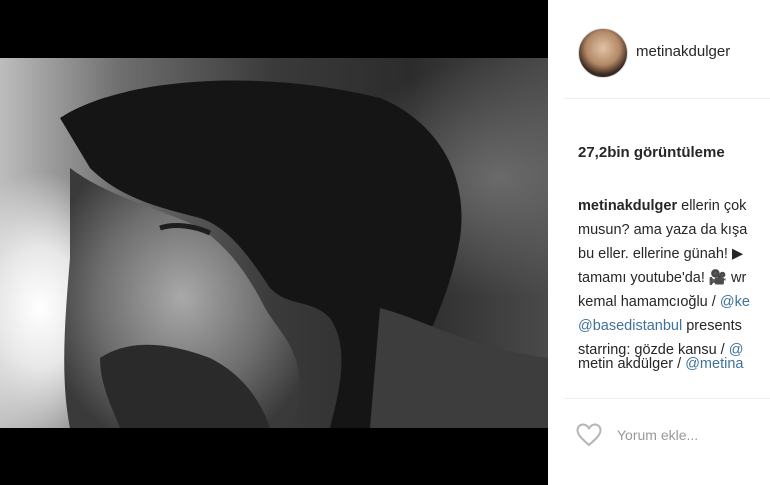 The height and width of the screenshot is (485, 770). Describe the element at coordinates (663, 230) in the screenshot. I see `caption-text: musun? ama yaza da kışa` at that location.